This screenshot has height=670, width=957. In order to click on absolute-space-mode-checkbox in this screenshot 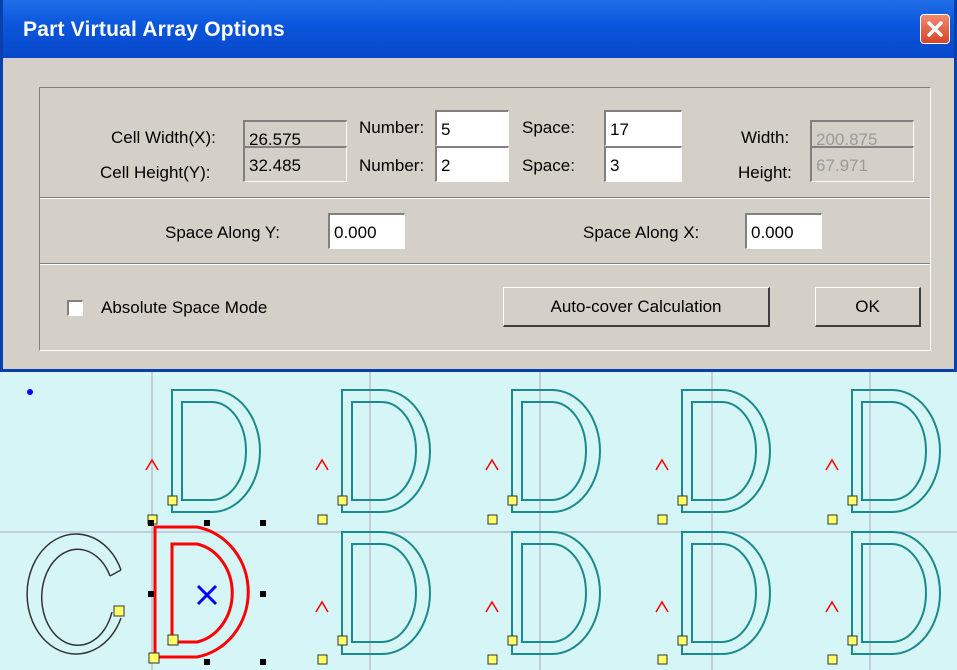, I will do `click(75, 308)`.